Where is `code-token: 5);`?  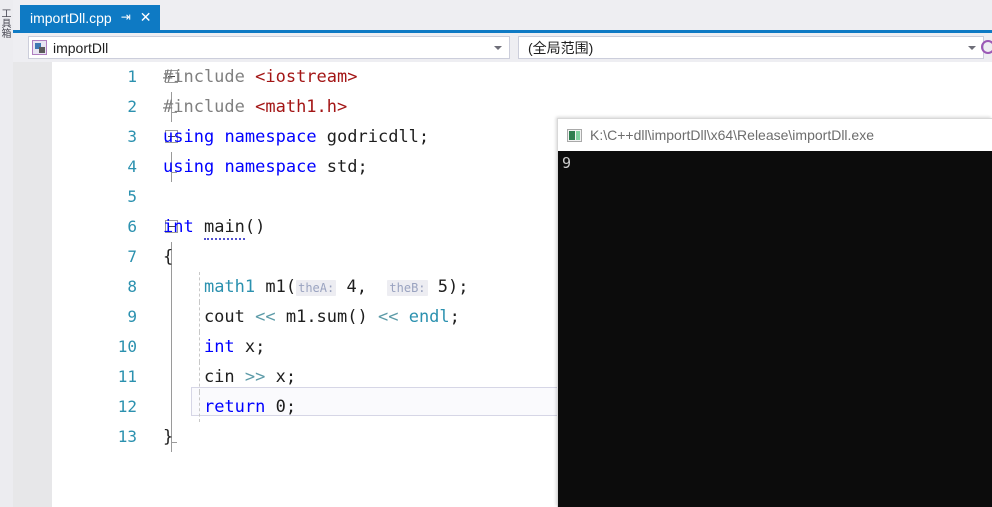 code-token: 5); is located at coordinates (448, 287).